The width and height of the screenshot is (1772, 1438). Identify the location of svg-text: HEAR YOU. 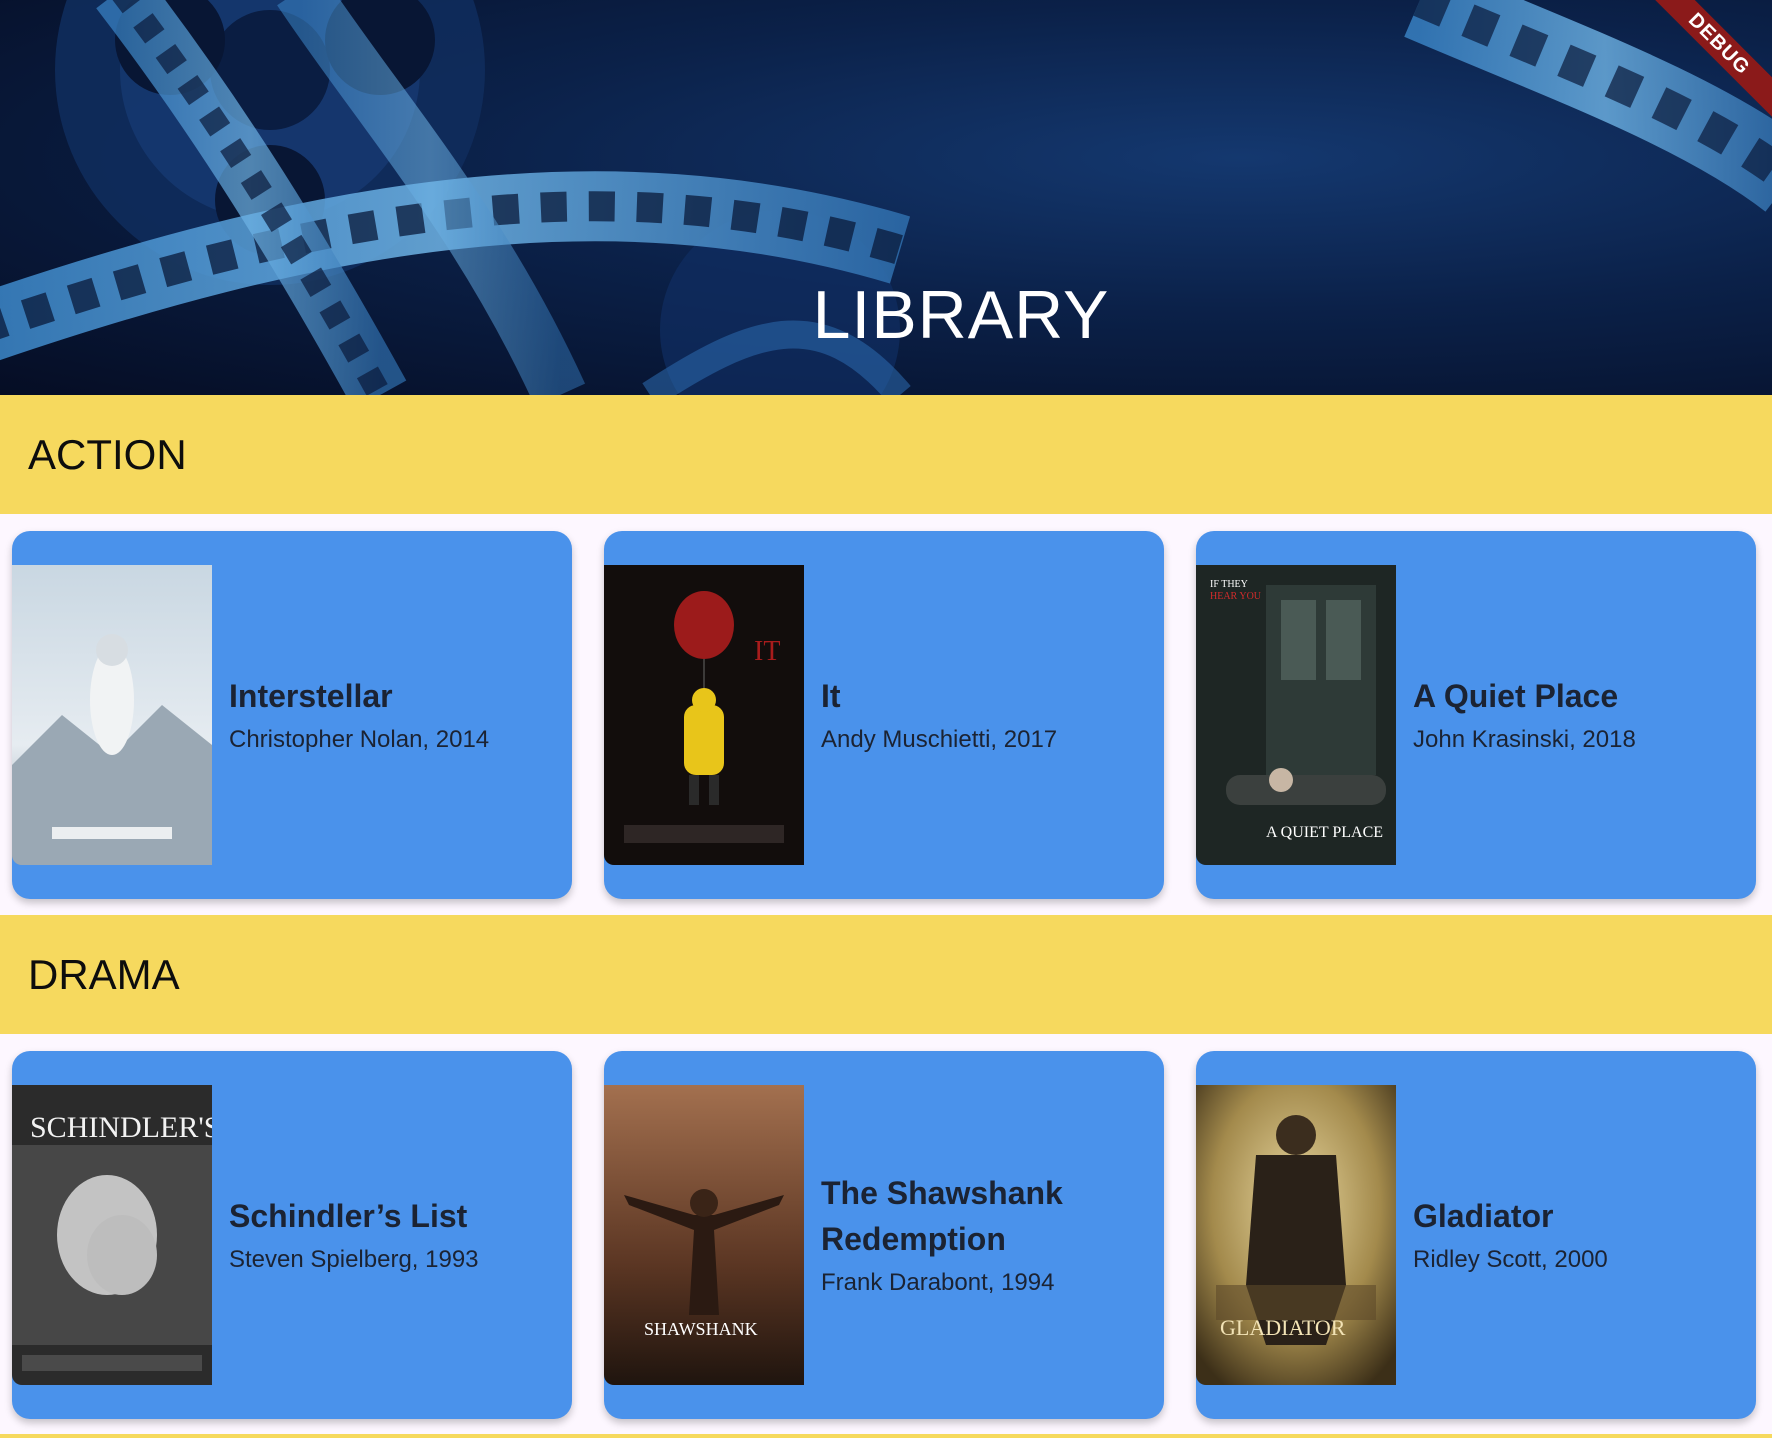
(1236, 596).